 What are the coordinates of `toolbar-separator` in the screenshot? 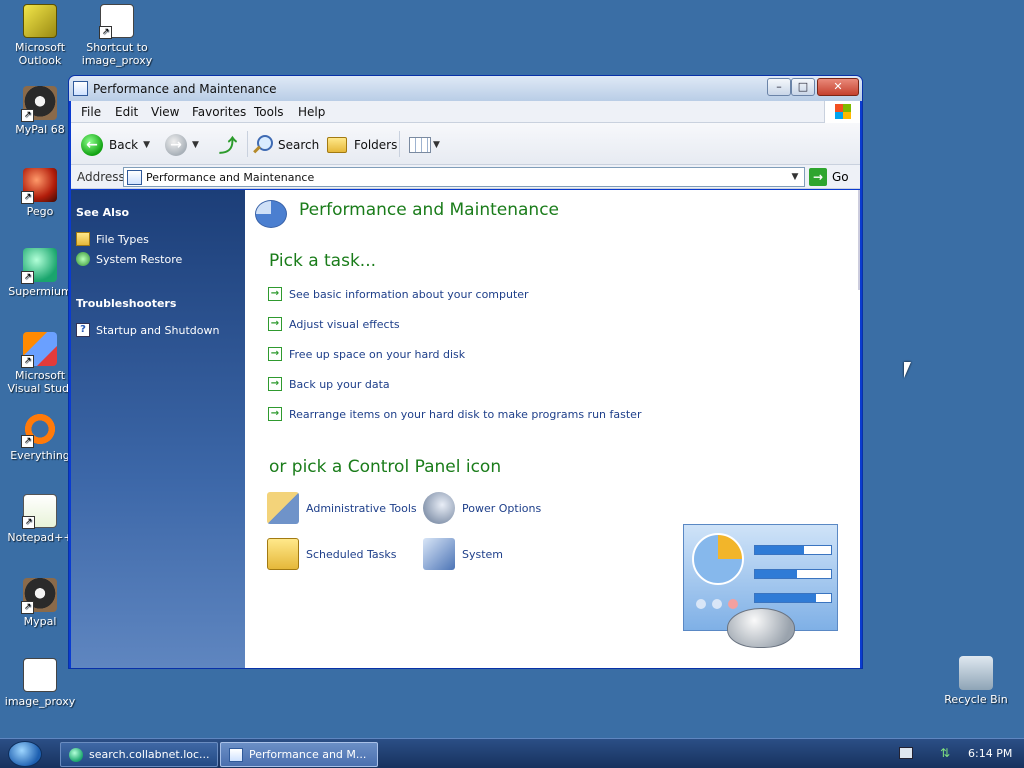 It's located at (399, 144).